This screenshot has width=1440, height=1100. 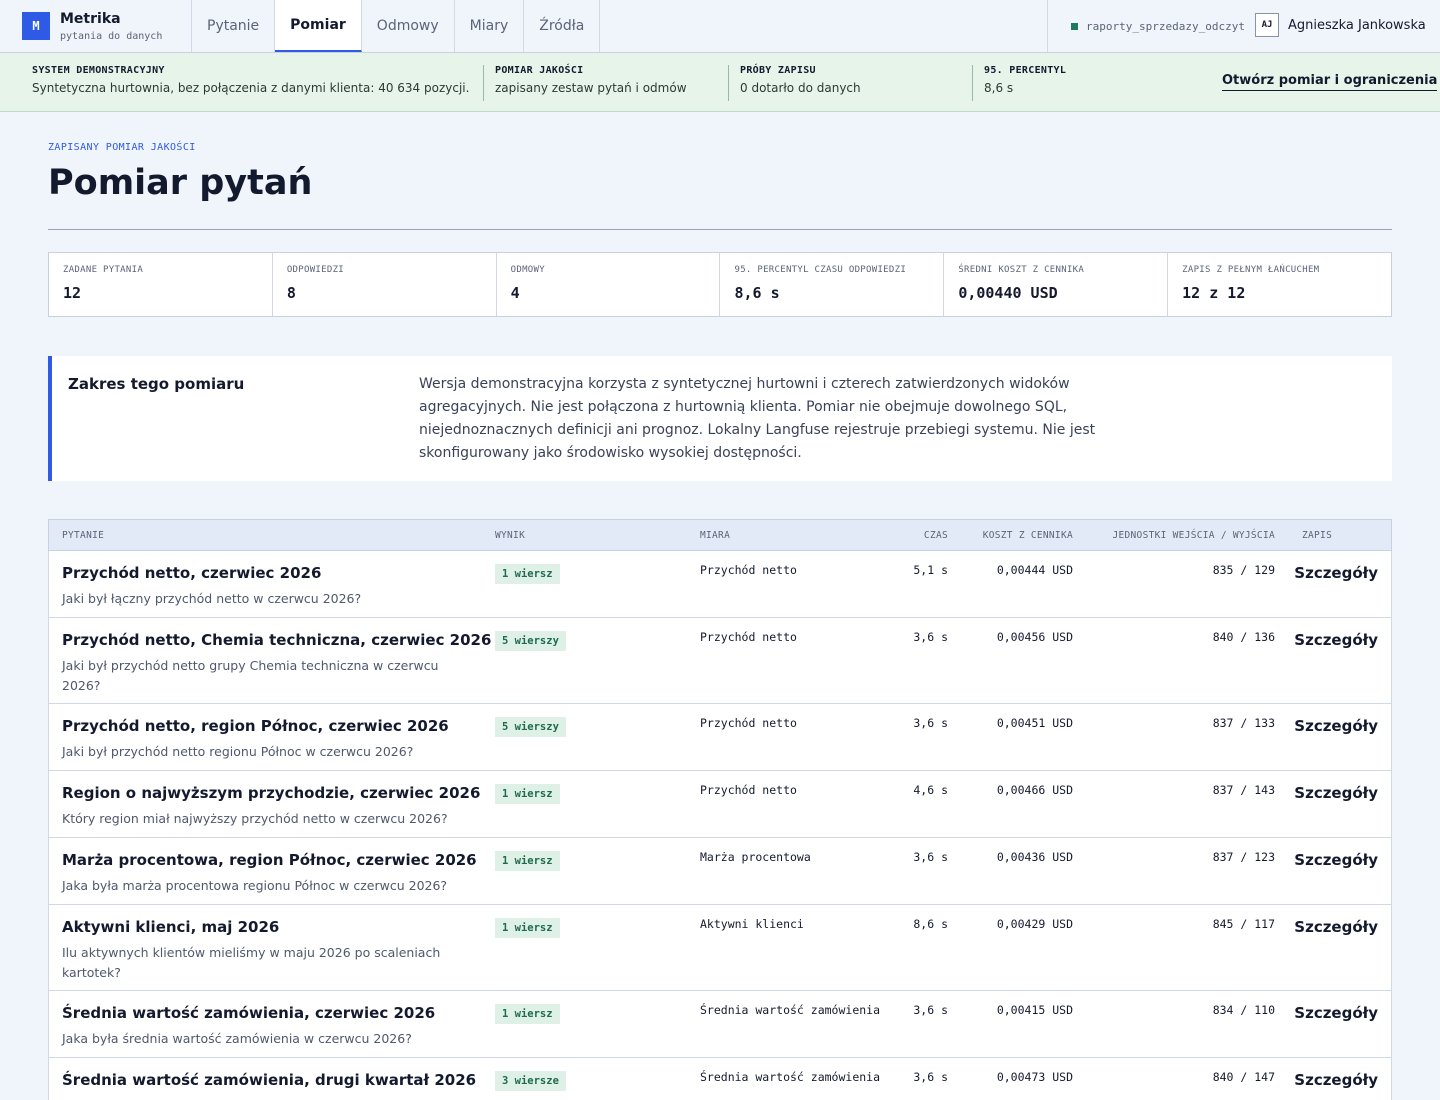 What do you see at coordinates (72, 293) in the screenshot?
I see `stat-value: 12` at bounding box center [72, 293].